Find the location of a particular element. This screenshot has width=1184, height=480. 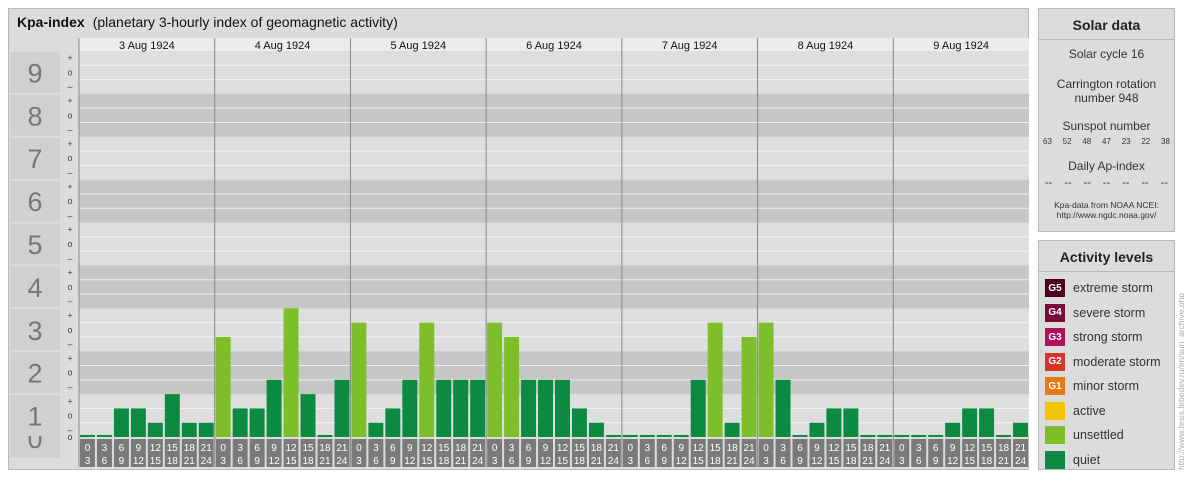

solar-cycle: Solar cycle 16 is located at coordinates (1106, 54).